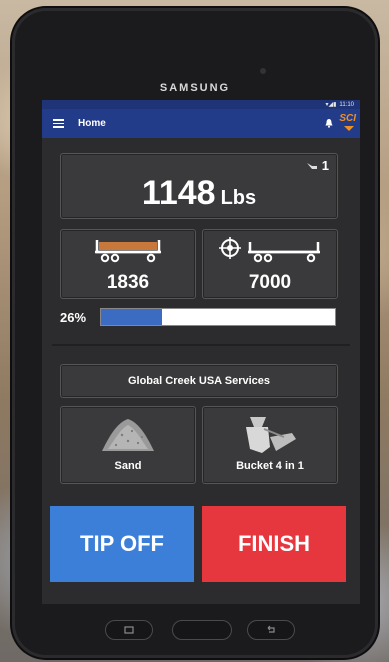  I want to click on material-selector: Sand, so click(128, 445).